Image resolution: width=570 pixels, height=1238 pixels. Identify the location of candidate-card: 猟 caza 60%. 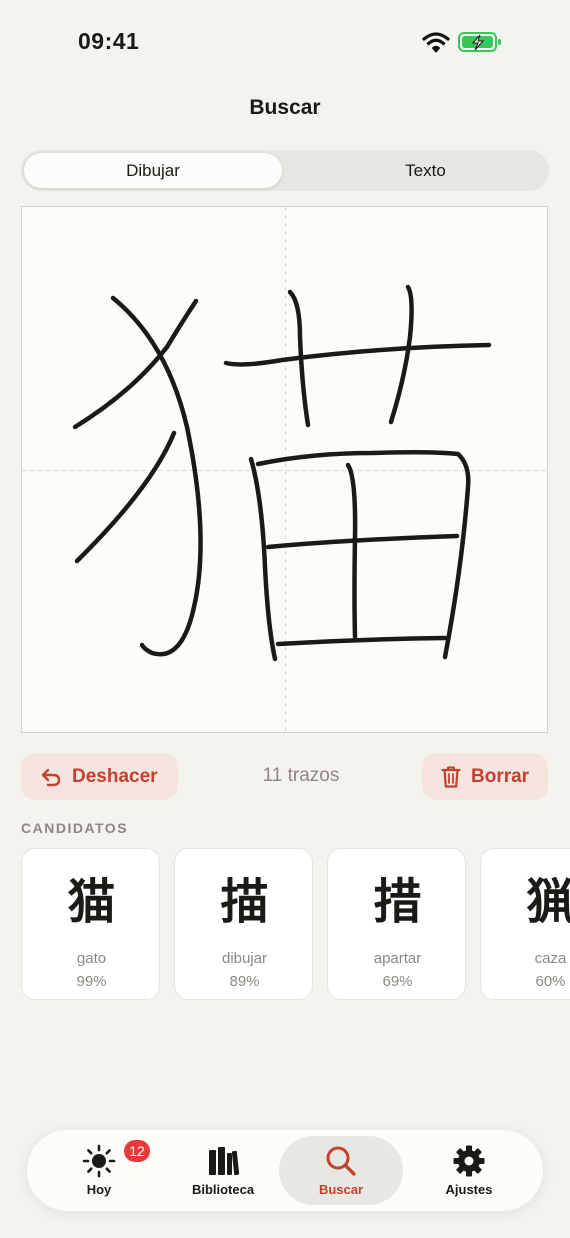
(525, 924).